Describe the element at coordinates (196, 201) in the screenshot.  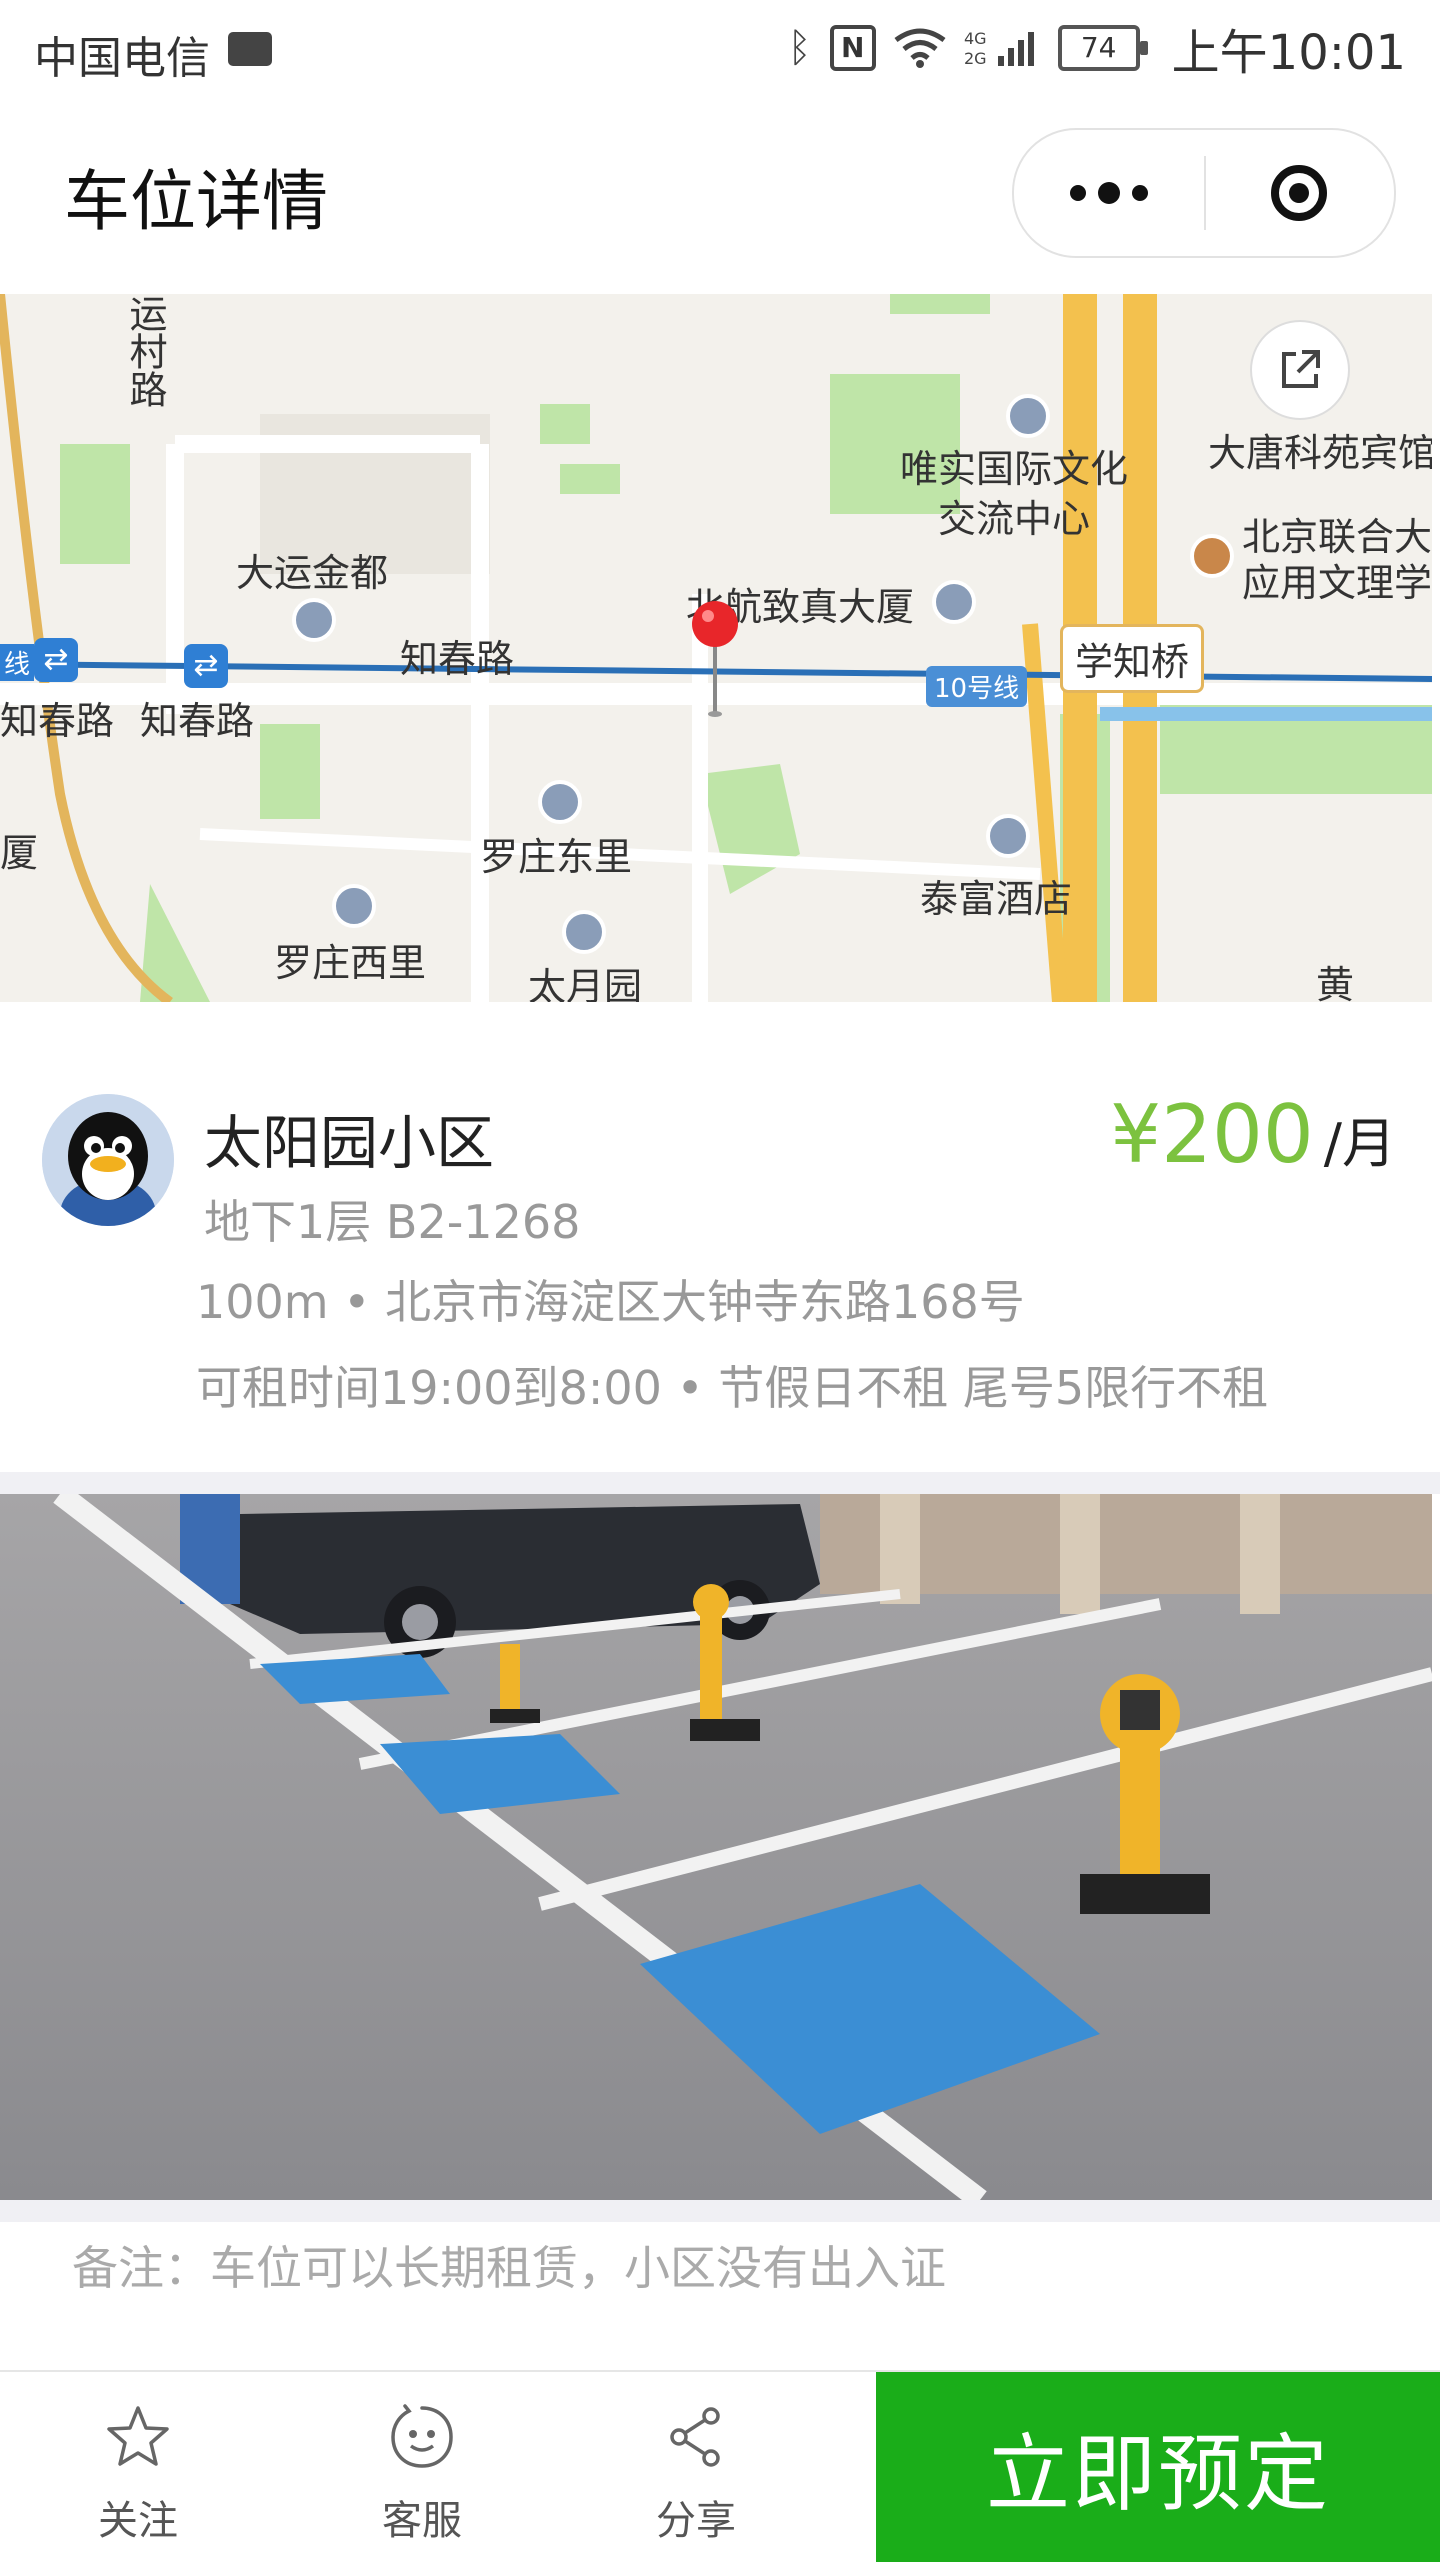
I see `page-title: 车位详情` at that location.